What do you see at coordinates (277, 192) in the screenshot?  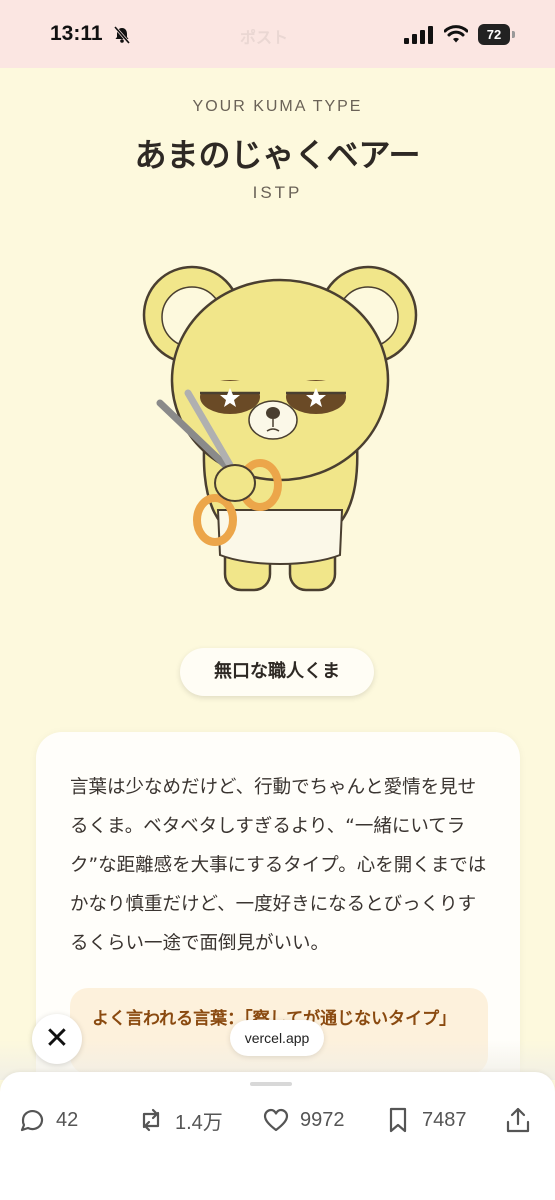 I see `type-code: ISTP` at bounding box center [277, 192].